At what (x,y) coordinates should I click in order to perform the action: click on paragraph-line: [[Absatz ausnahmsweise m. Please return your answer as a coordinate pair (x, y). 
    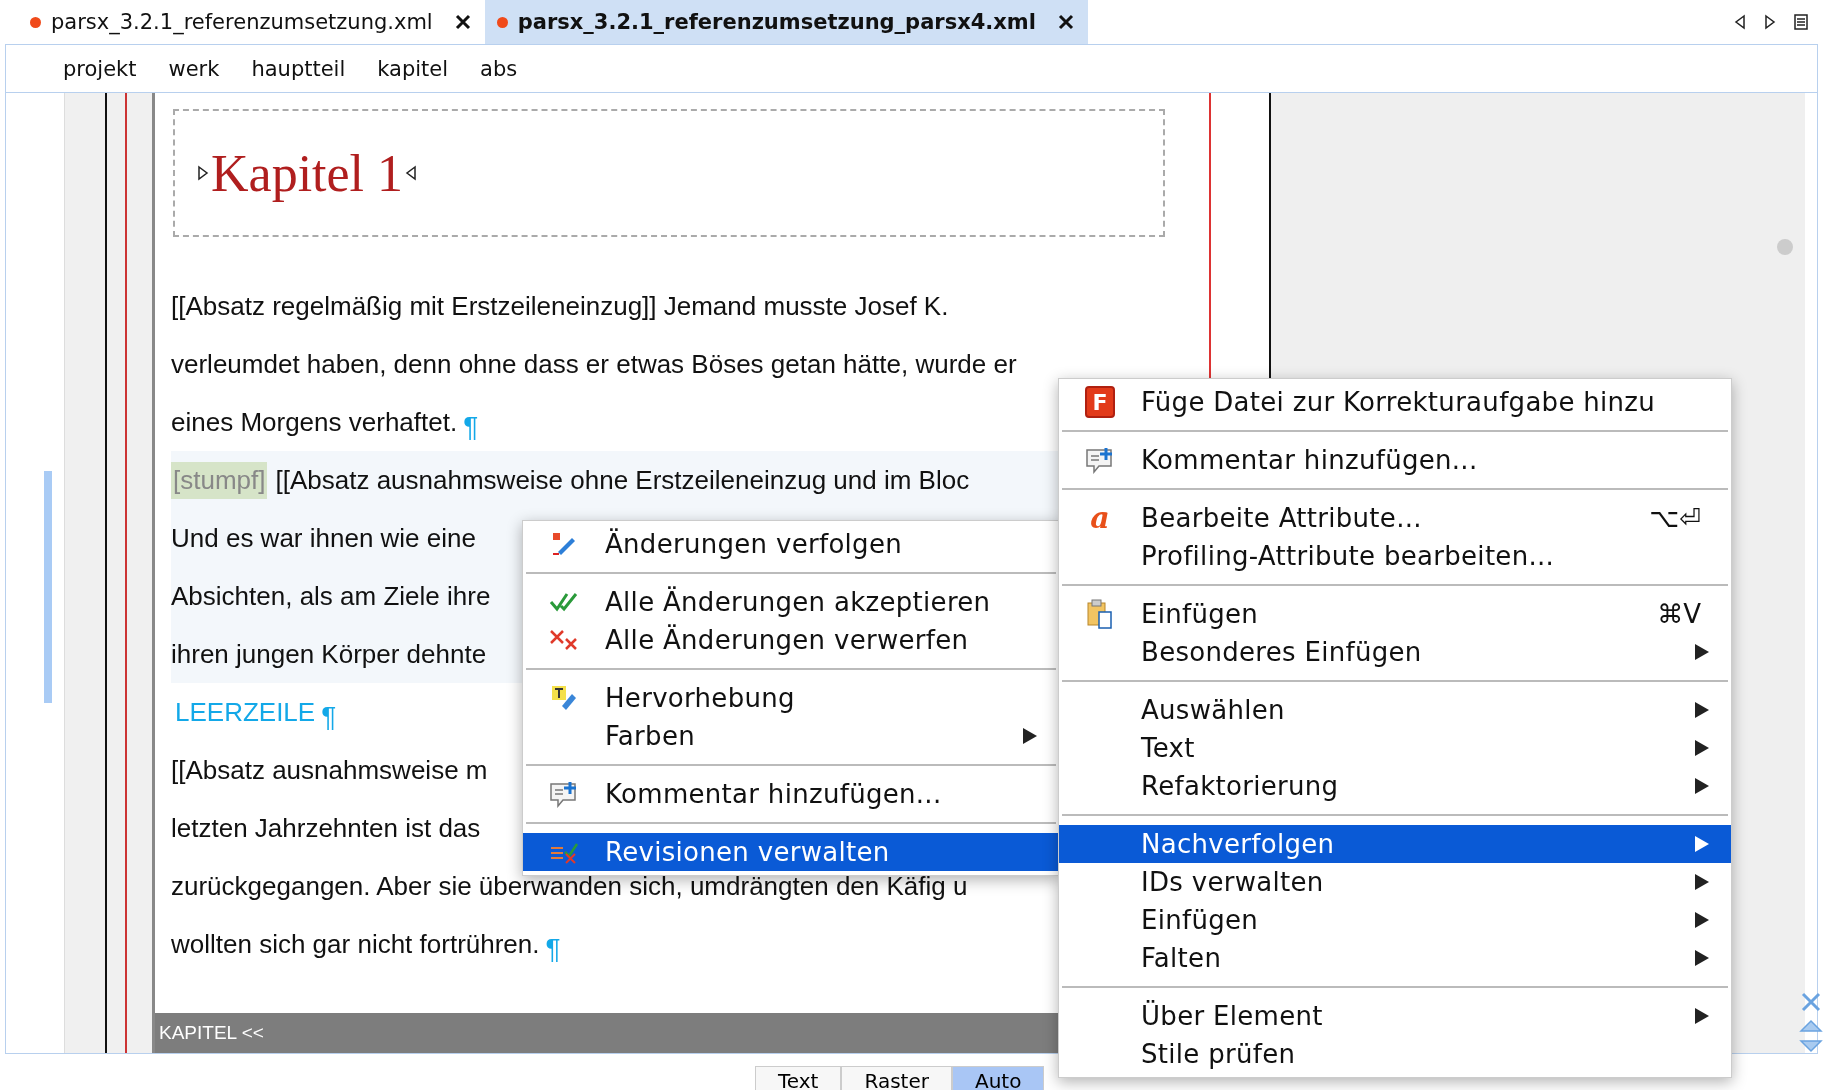
    Looking at the image, I should click on (329, 770).